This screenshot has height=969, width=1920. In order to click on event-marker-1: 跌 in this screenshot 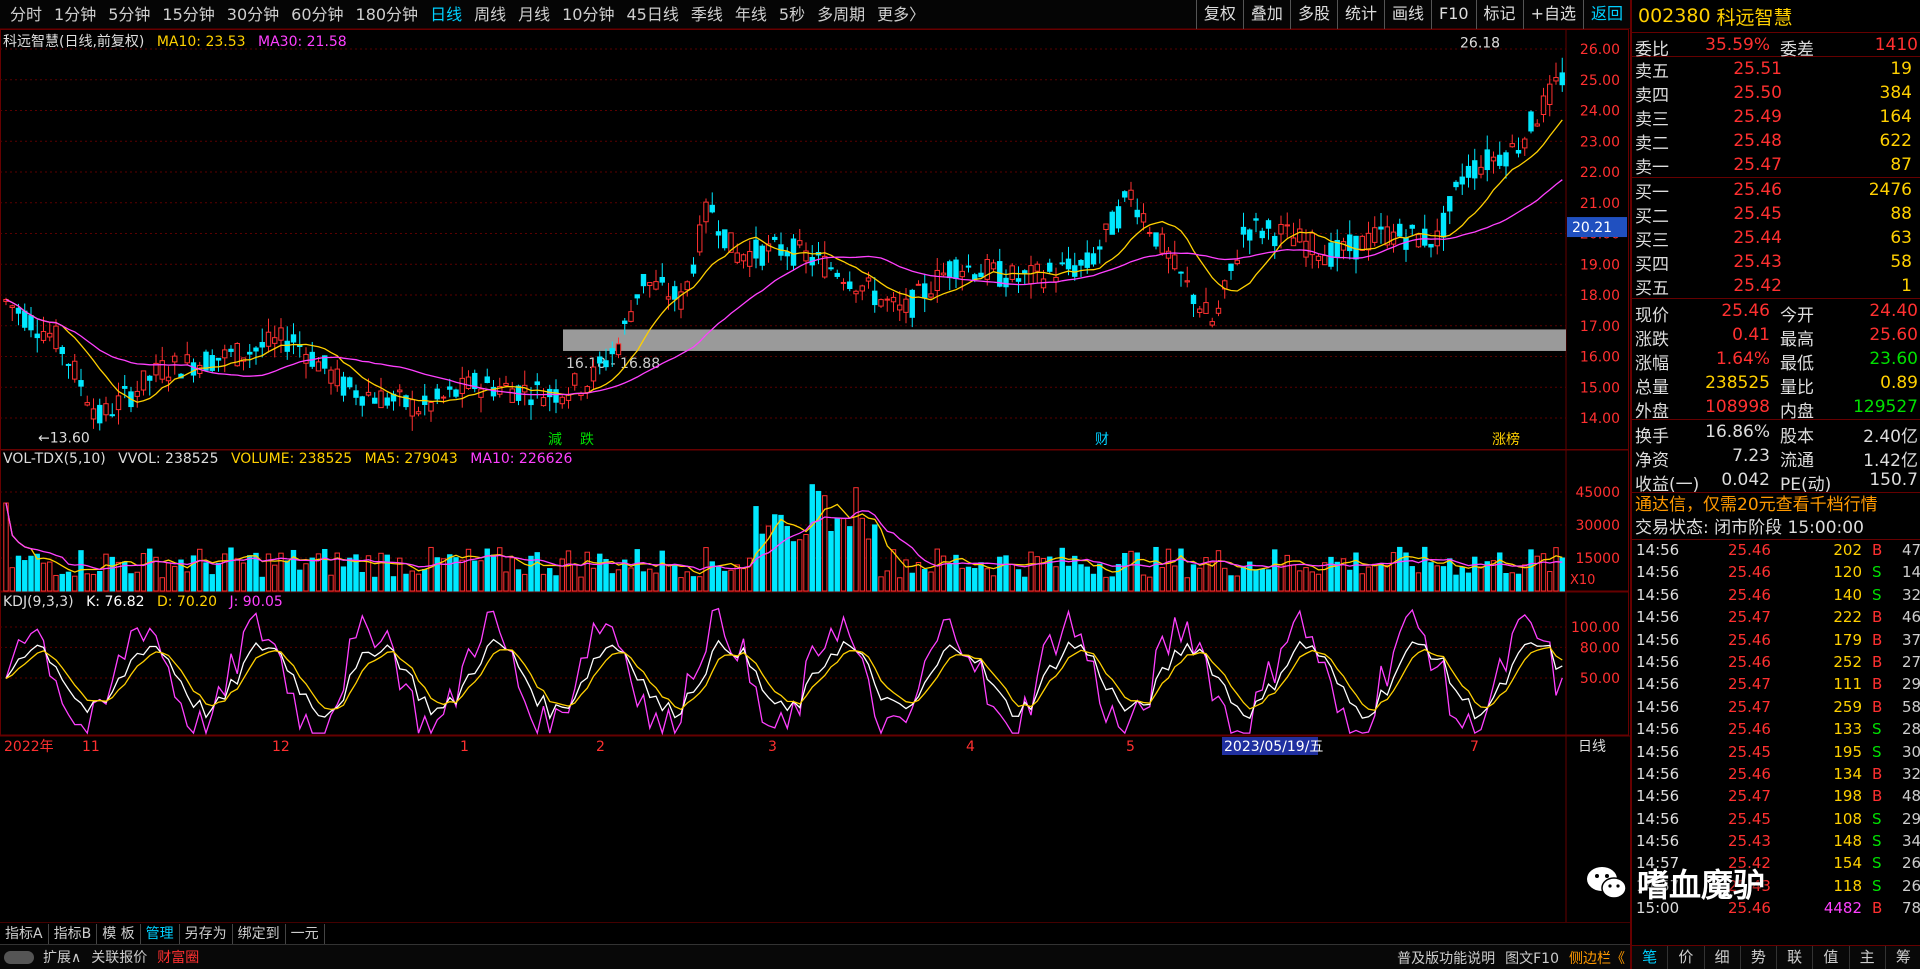, I will do `click(587, 440)`.